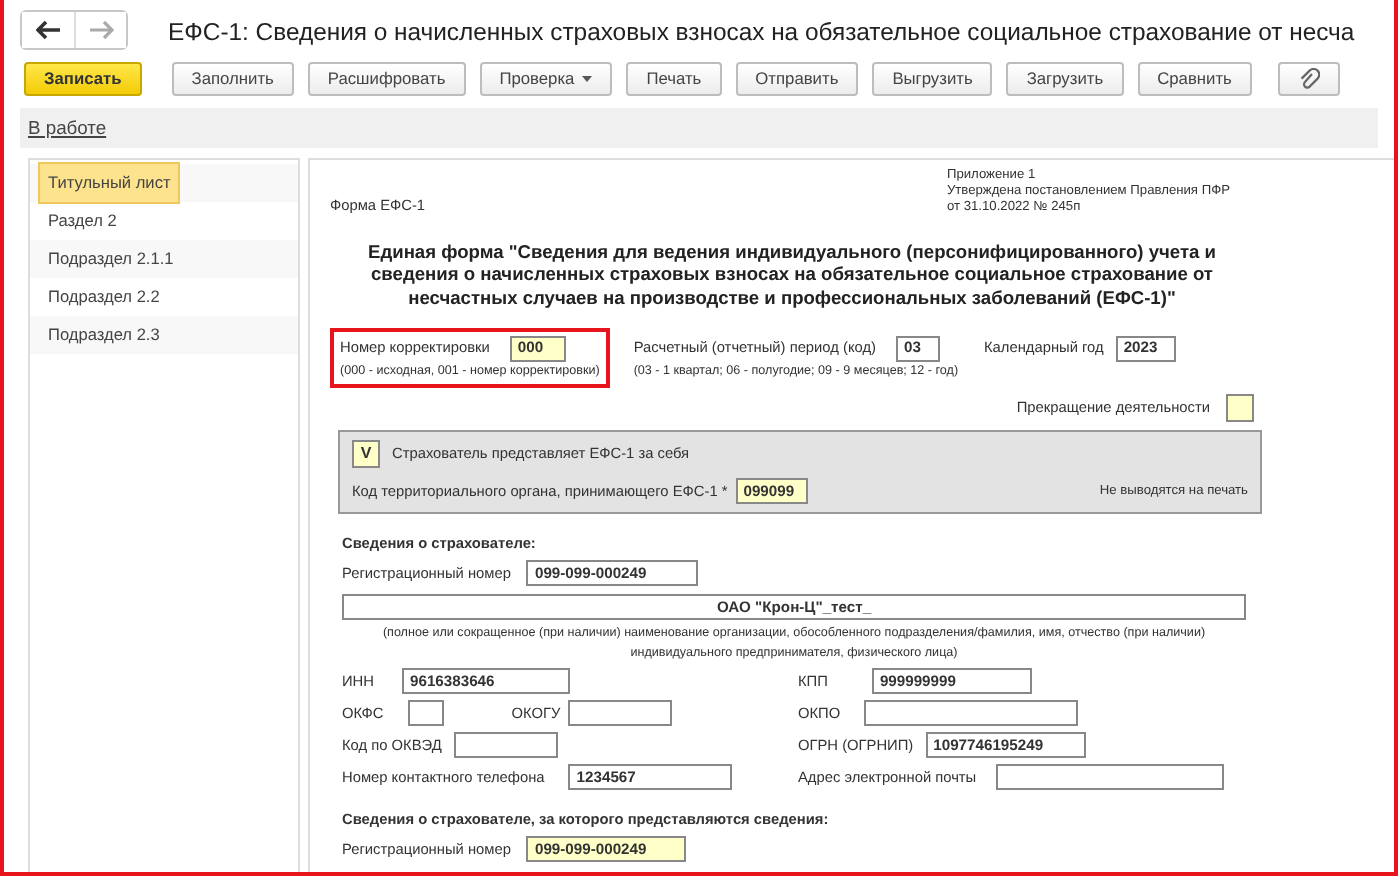 This screenshot has height=876, width=1398. I want to click on form-heading: Единая форма "Сведения для ведения индивидуального (персонифицированного) учета и сведения о начисленных страховых взносах на обязательное социальное страхование от несчастных случаев на производстве и профессиональных заболеваний (ЕФС-1)", so click(792, 276).